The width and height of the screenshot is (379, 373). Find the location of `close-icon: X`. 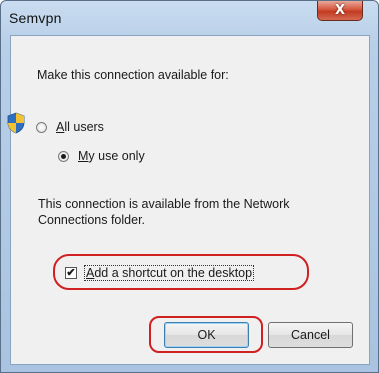

close-icon: X is located at coordinates (340, 10).